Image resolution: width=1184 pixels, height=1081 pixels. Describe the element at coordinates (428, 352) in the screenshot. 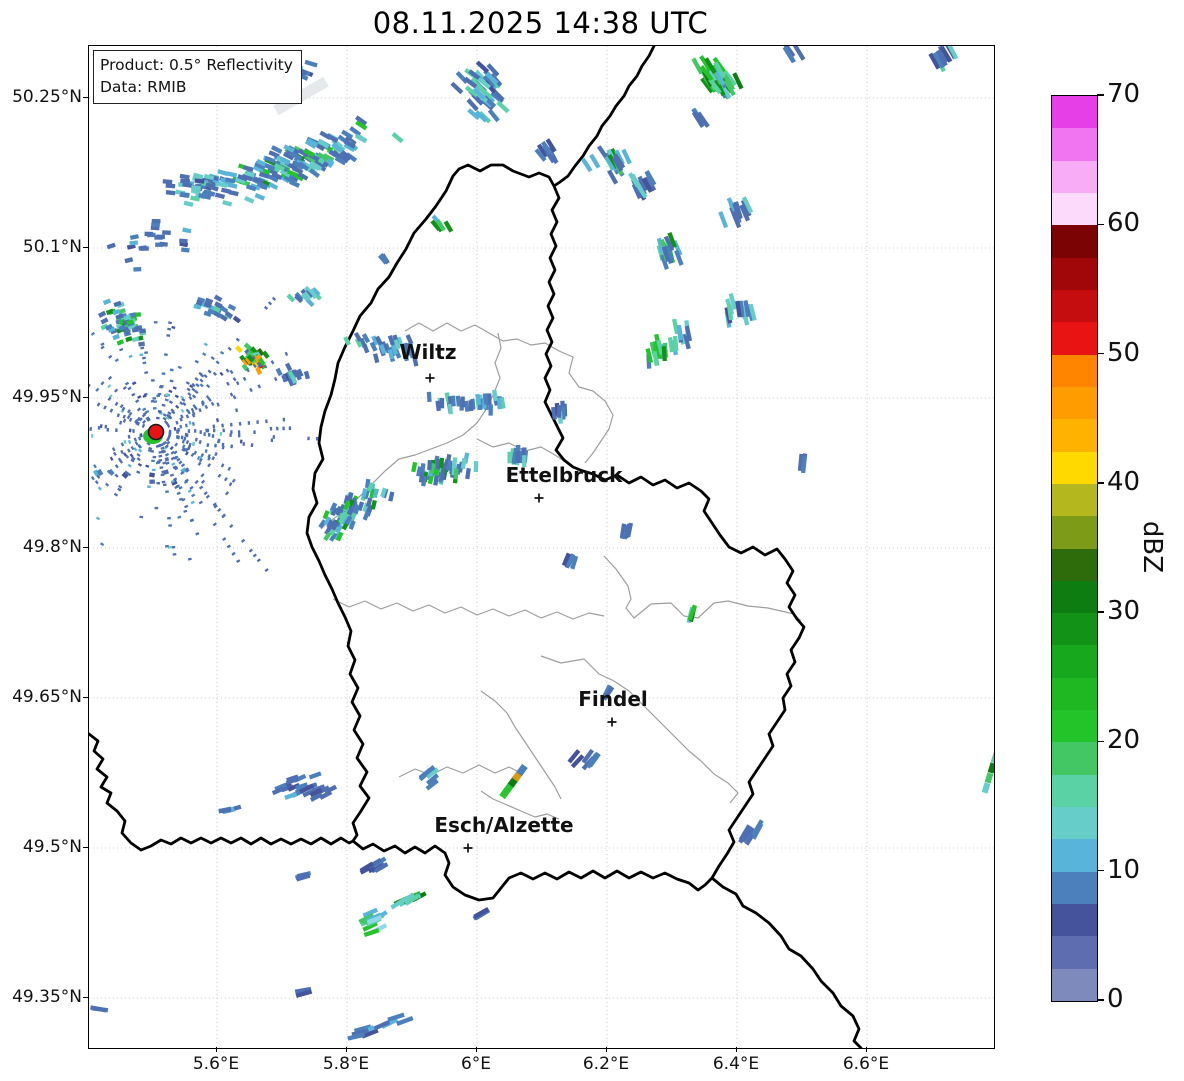

I see `city-label: Wiltz` at that location.